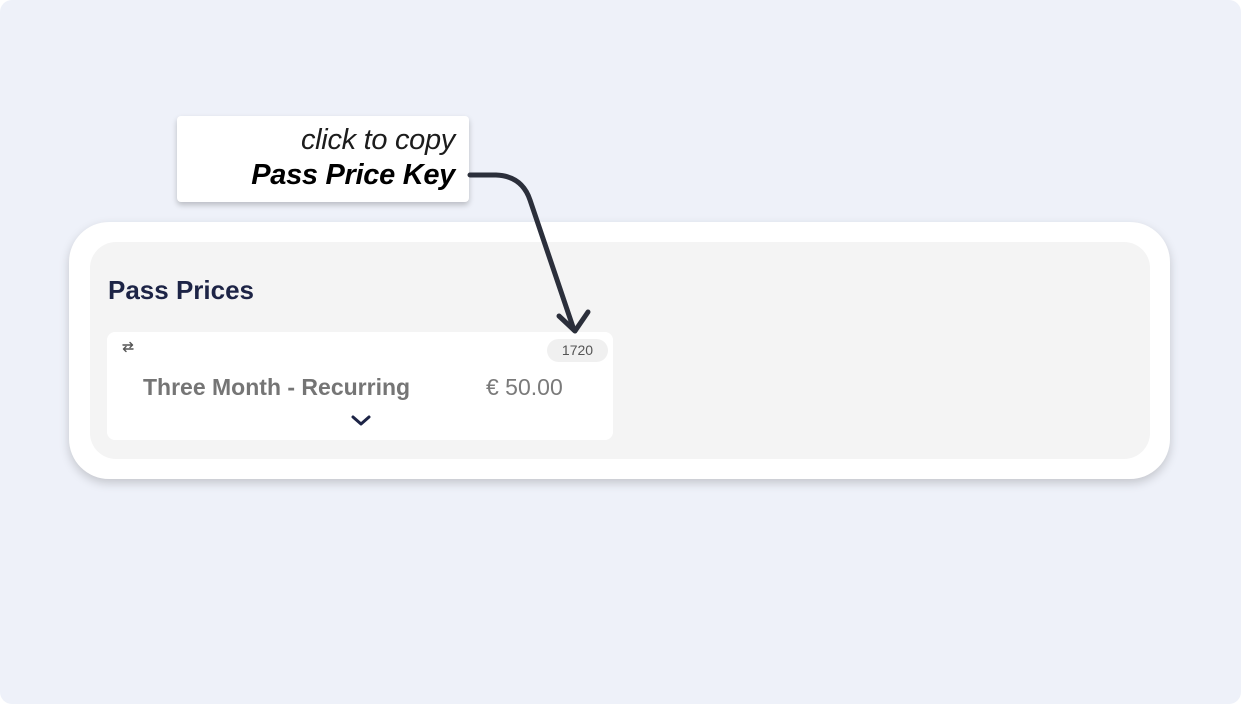 Image resolution: width=1241 pixels, height=704 pixels. Describe the element at coordinates (524, 387) in the screenshot. I see `price-amount: € 50.00` at that location.